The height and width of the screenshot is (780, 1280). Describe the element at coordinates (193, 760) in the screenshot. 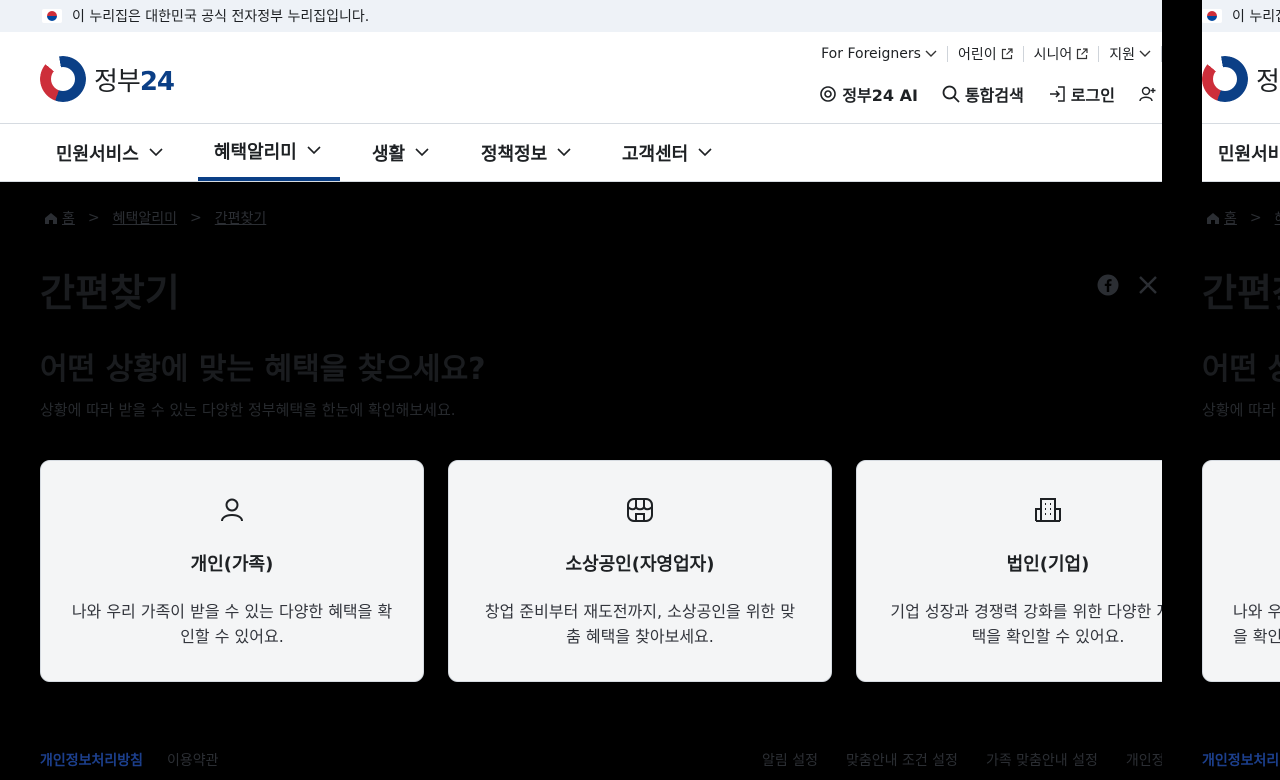

I see `terms-link: 이용약관` at that location.